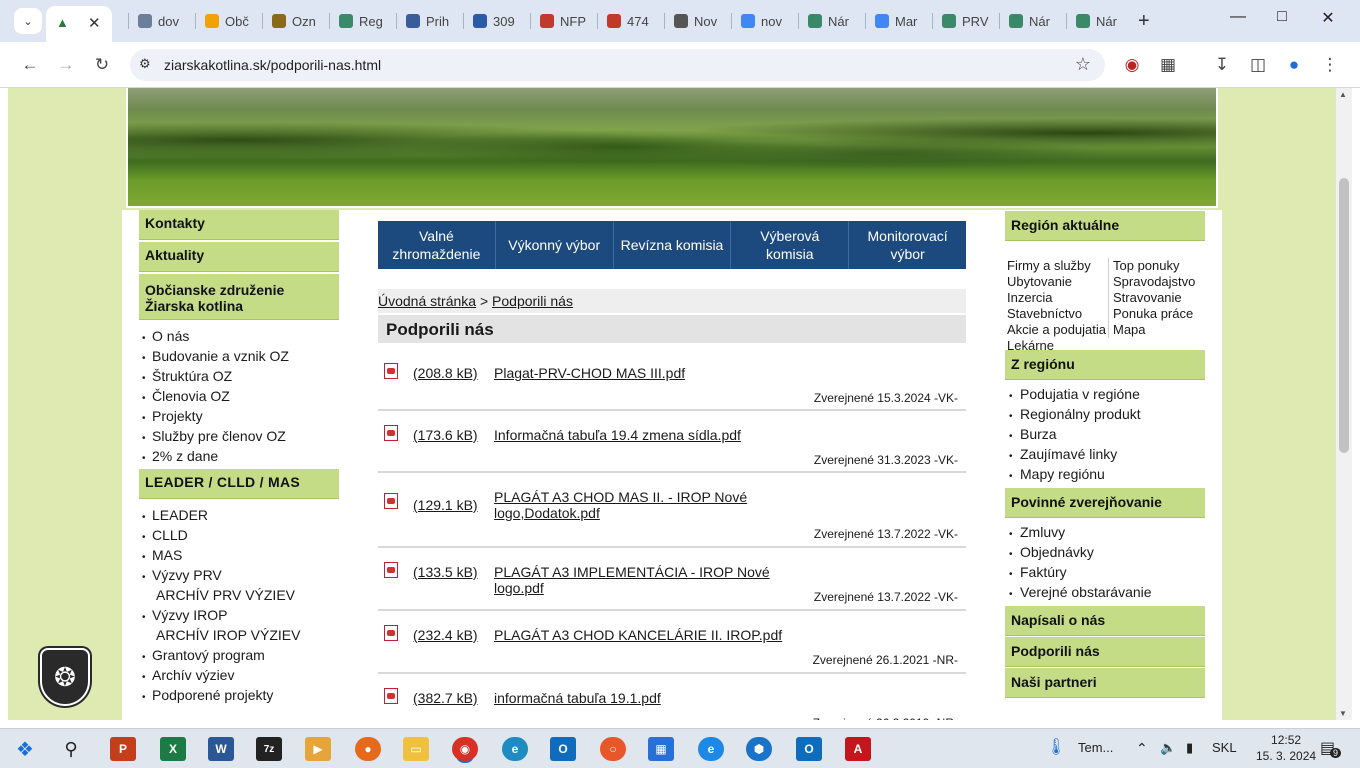 The image size is (1360, 768). What do you see at coordinates (1168, 65) in the screenshot?
I see `extensions-icon: ▦` at bounding box center [1168, 65].